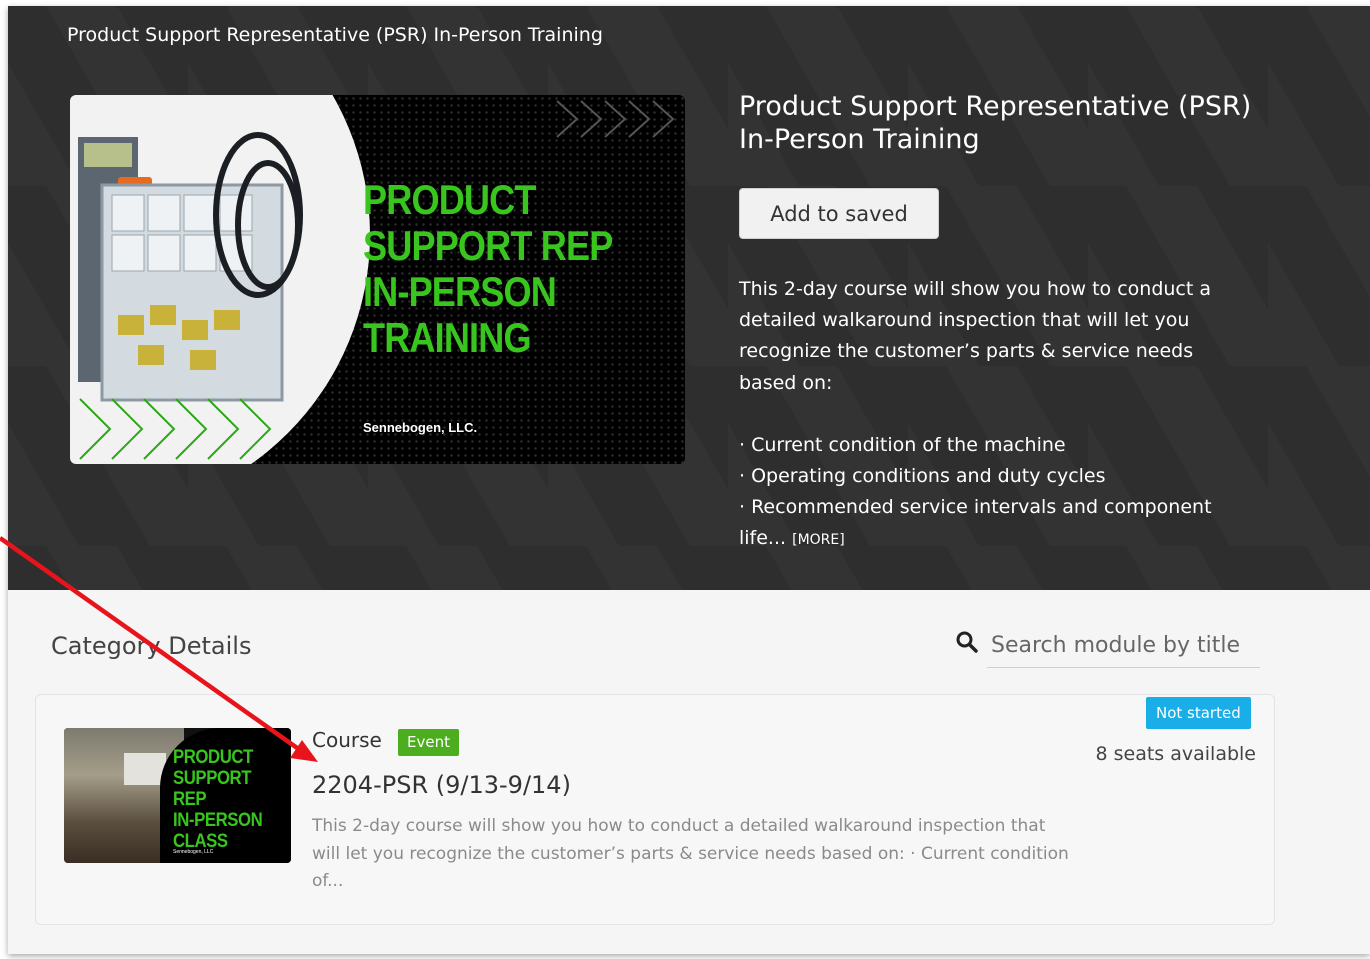 The width and height of the screenshot is (1370, 959). I want to click on seats-available: 8 seats available, so click(1175, 754).